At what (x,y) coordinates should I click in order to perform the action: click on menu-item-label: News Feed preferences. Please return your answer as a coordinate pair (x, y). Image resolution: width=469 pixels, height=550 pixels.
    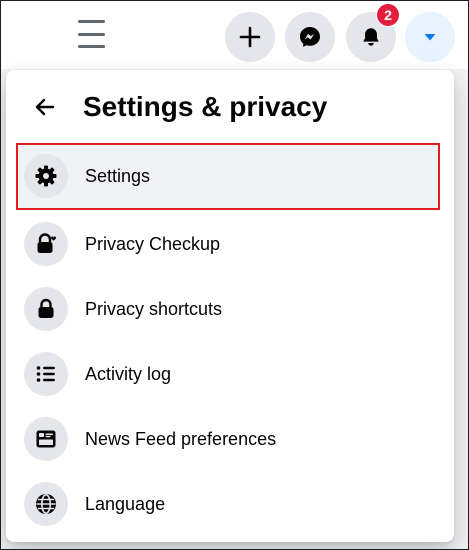
    Looking at the image, I should click on (181, 439).